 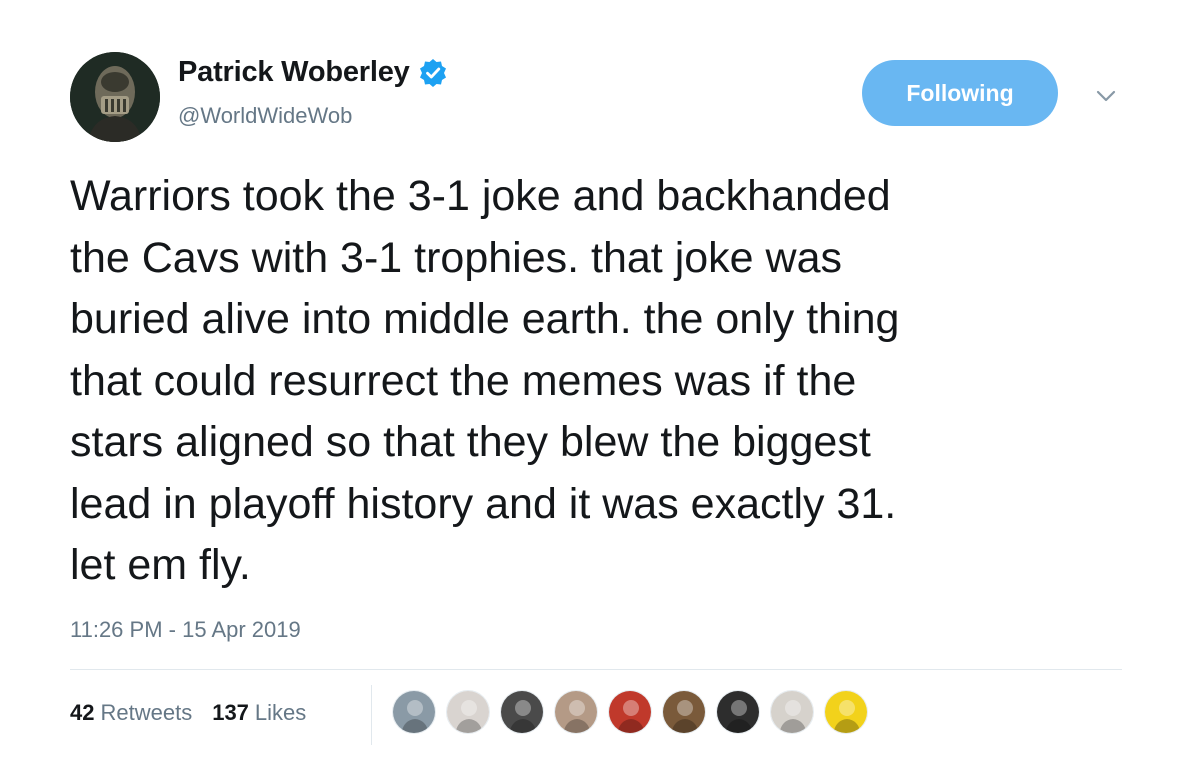 I want to click on divider, so click(x=596, y=669).